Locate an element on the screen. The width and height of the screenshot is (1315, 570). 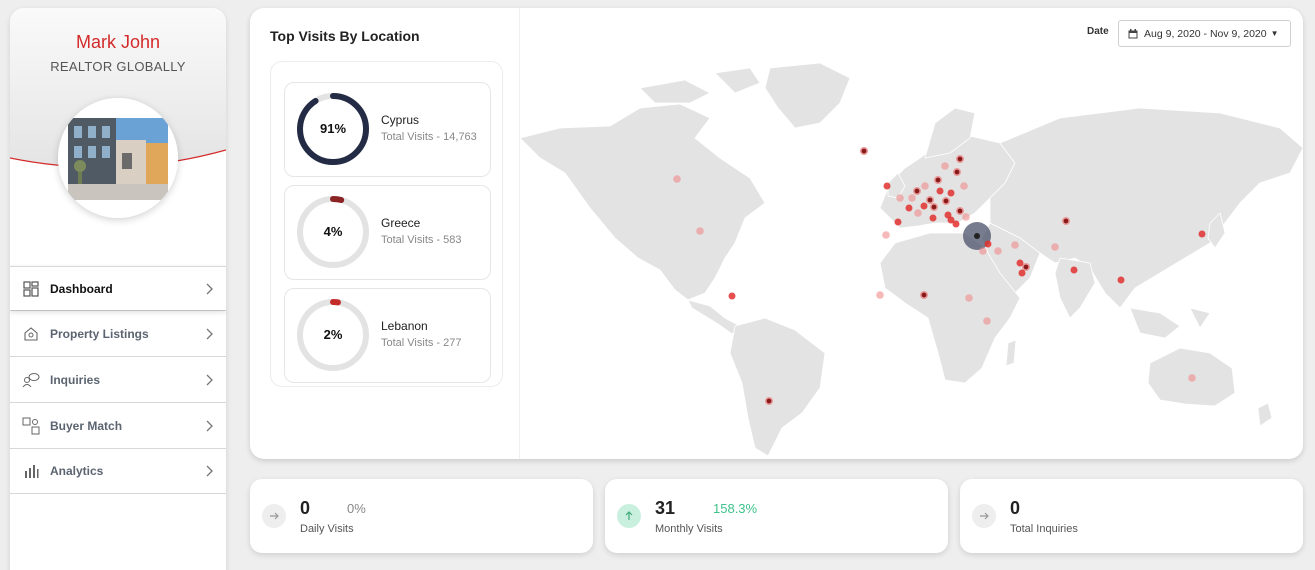
people-chat-icon is located at coordinates (31, 380).